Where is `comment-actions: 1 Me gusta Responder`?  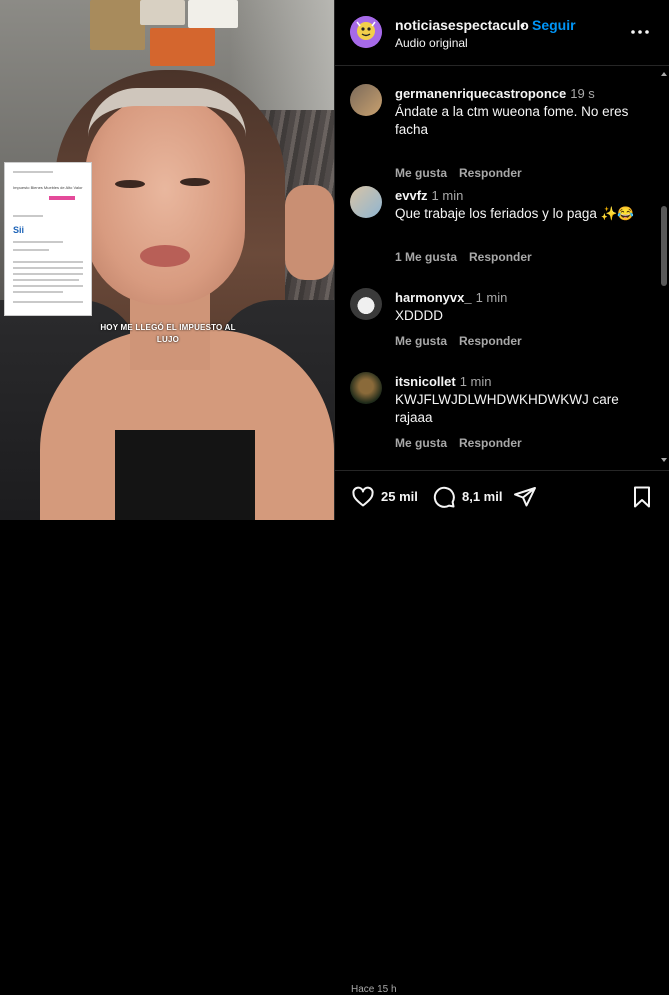 comment-actions: 1 Me gusta Responder is located at coordinates (469, 257).